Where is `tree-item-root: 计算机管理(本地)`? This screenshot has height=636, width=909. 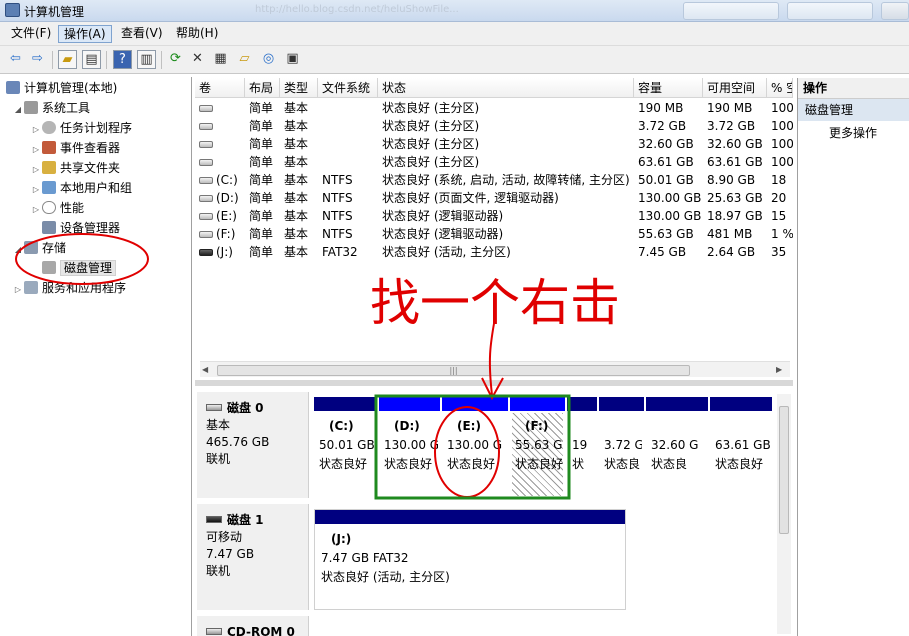 tree-item-root: 计算机管理(本地) is located at coordinates (61, 88).